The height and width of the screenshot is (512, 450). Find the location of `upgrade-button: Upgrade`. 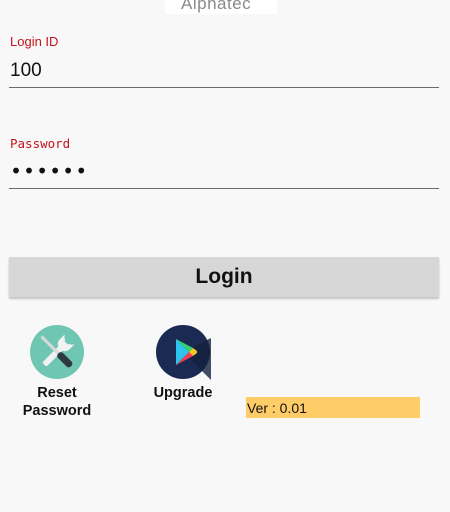

upgrade-button: Upgrade is located at coordinates (183, 363).